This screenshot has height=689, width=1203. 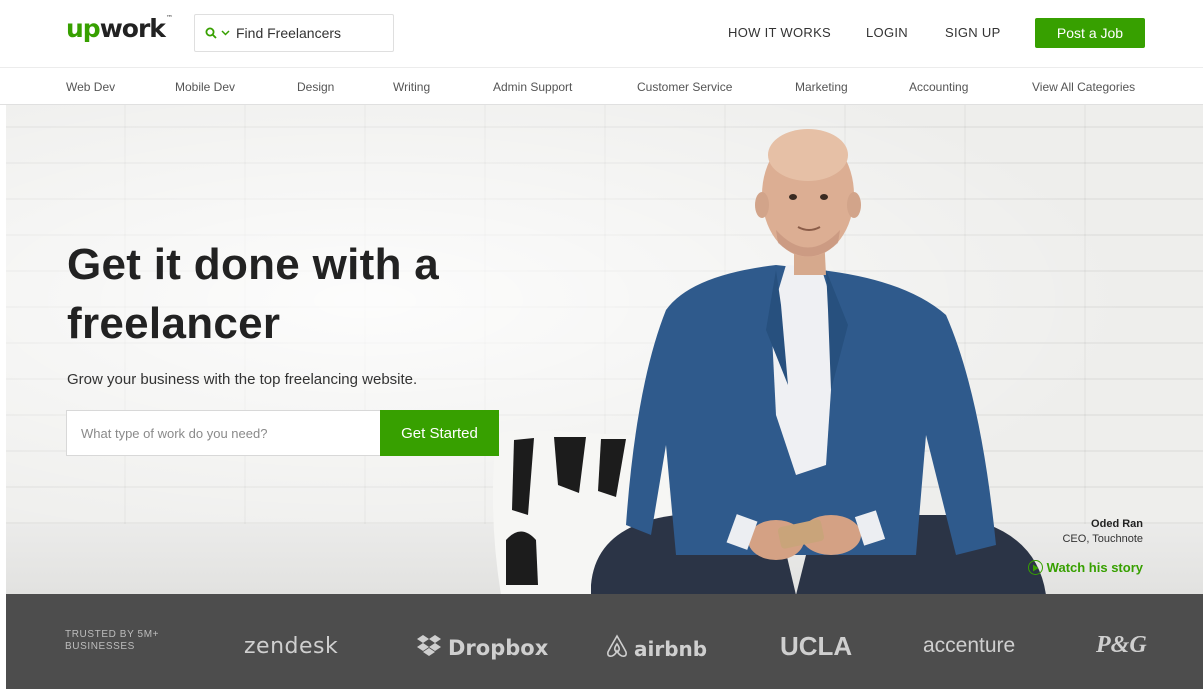 What do you see at coordinates (532, 87) in the screenshot?
I see `category-admin-support: Admin Support` at bounding box center [532, 87].